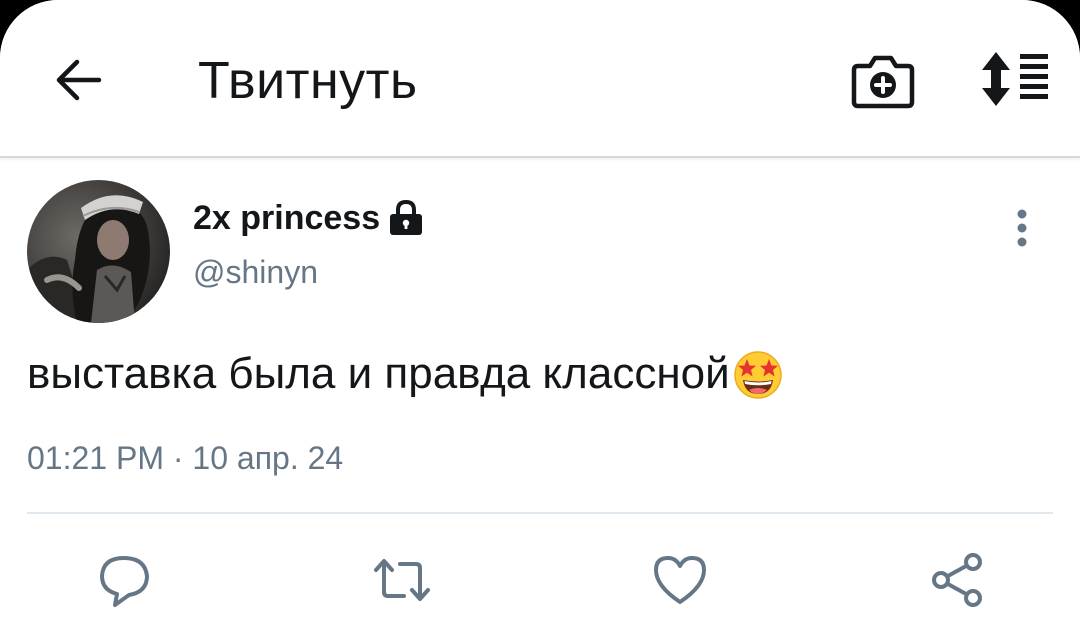  I want to click on tweet-text: выставка была и правда классной, so click(405, 374).